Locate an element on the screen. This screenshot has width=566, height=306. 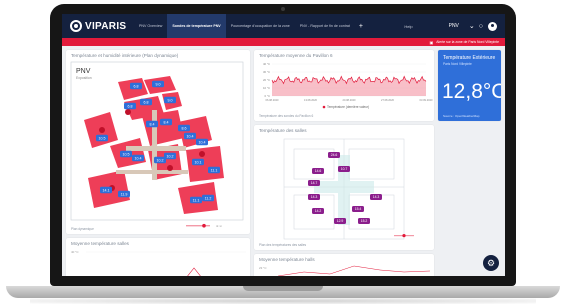
brand-logo: VIPARIS is located at coordinates (98, 26).